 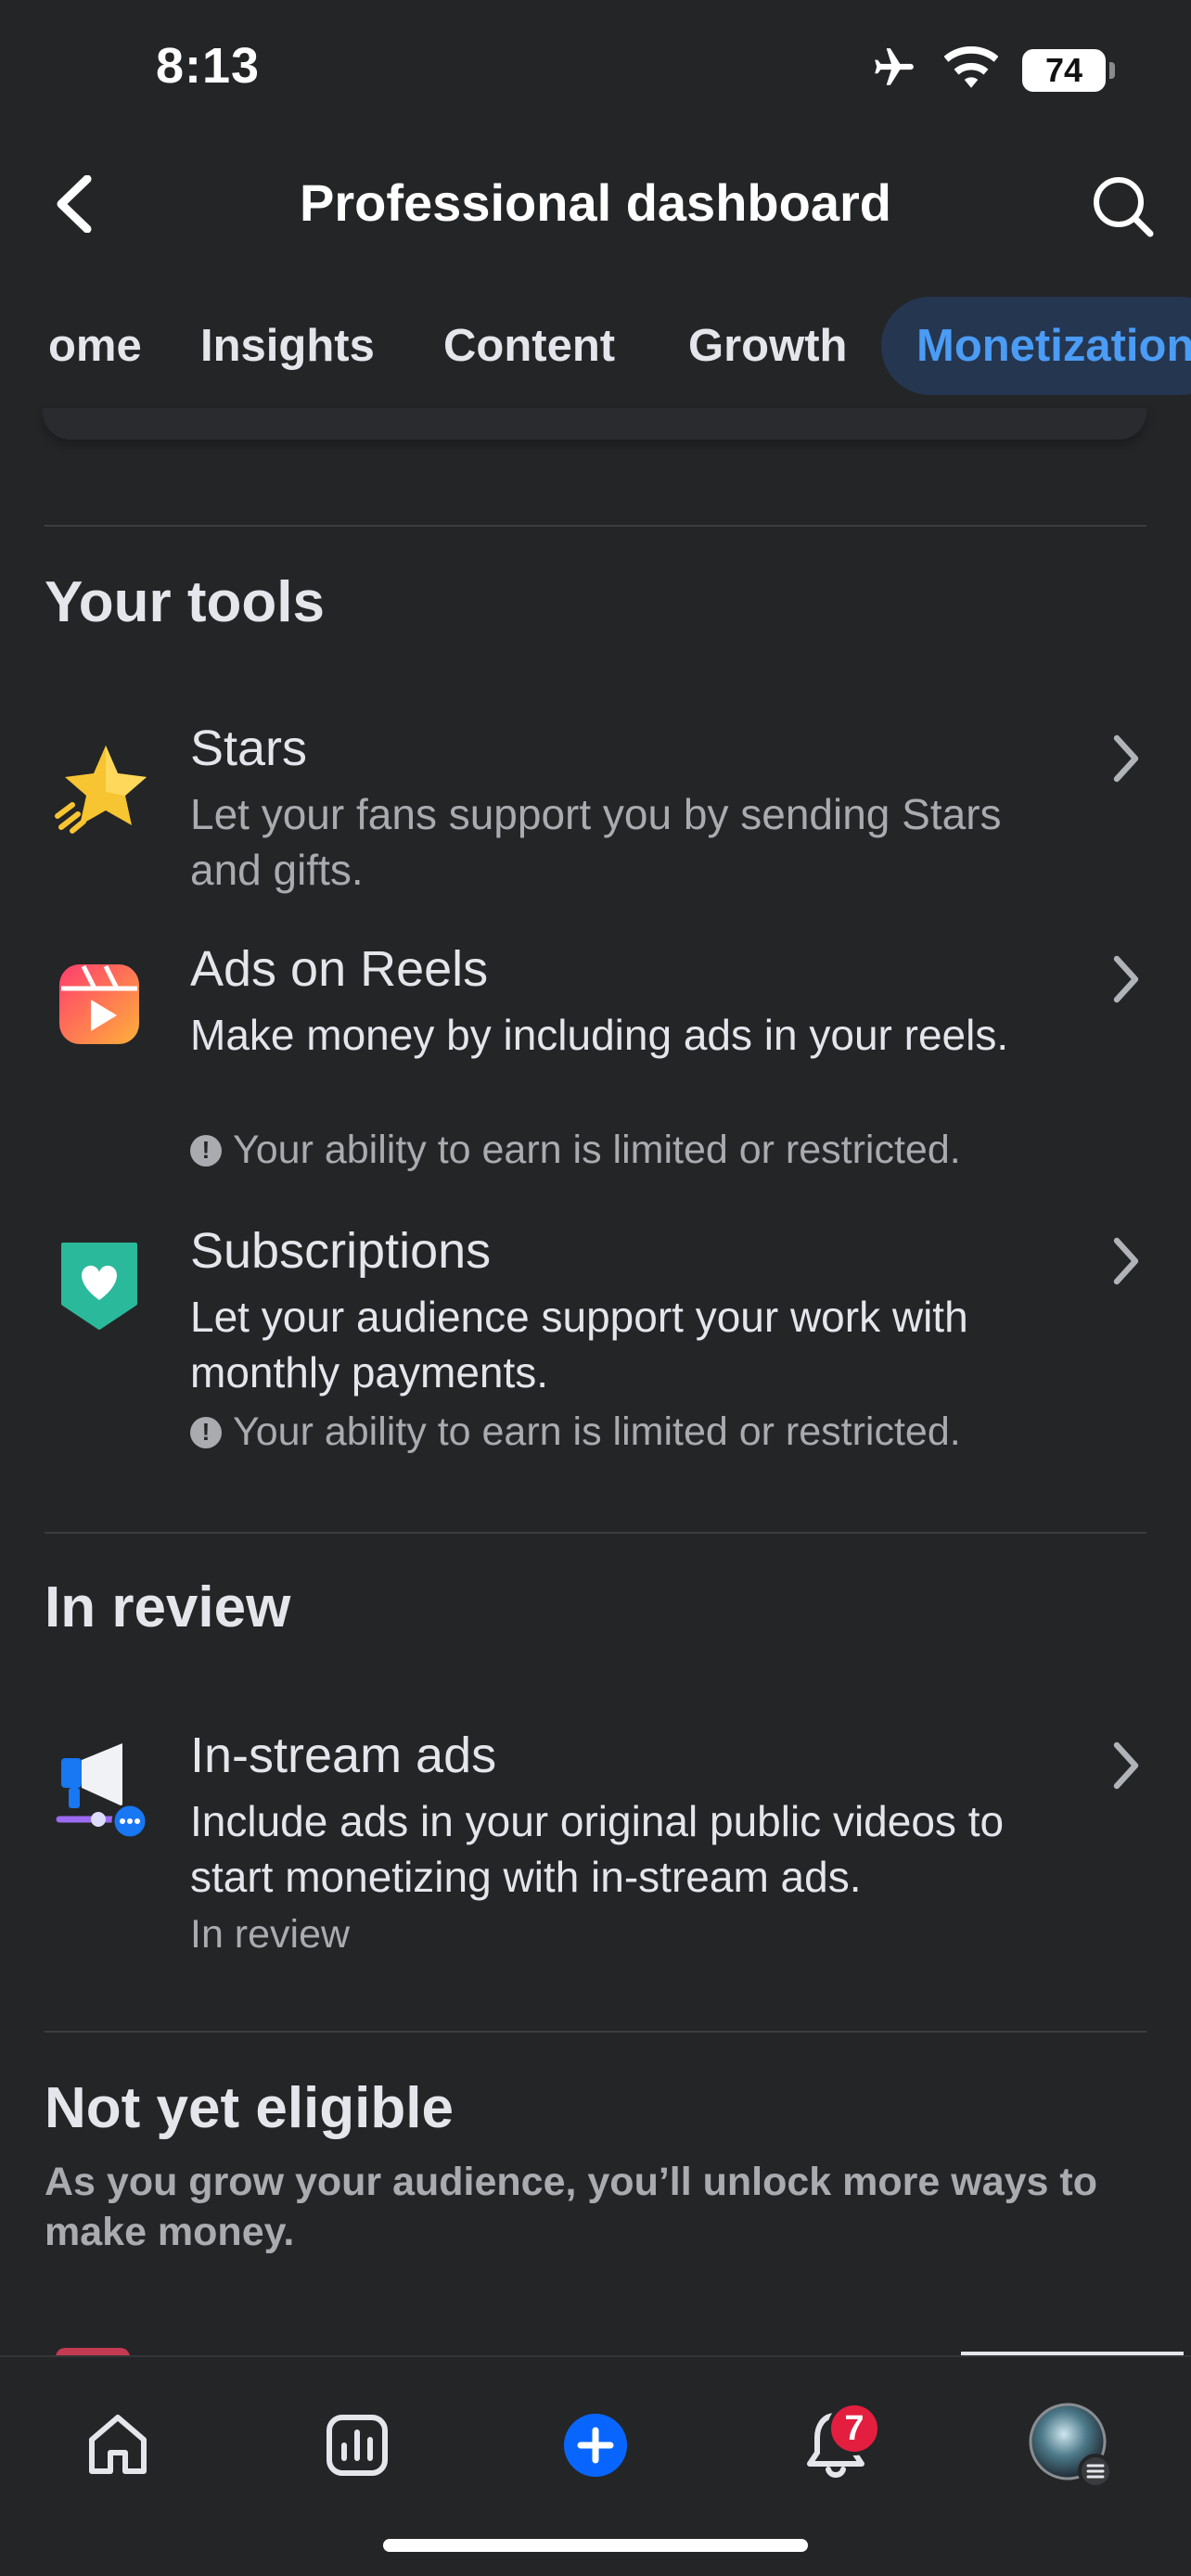 I want to click on star-icon, so click(x=99, y=789).